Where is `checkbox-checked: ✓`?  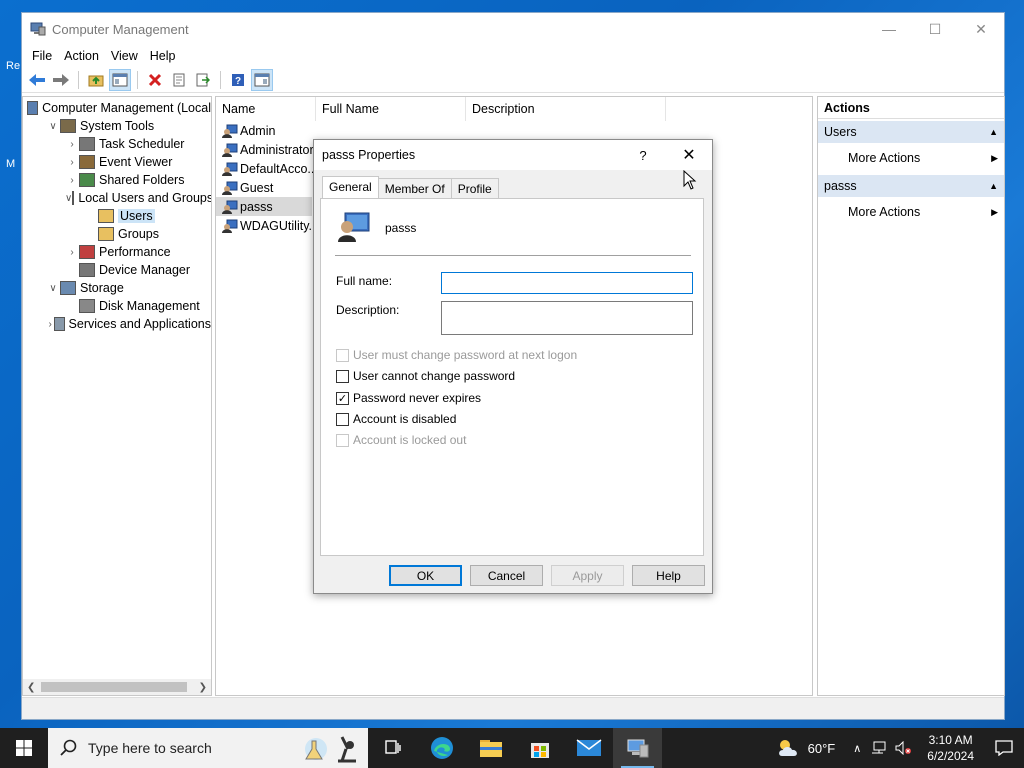 checkbox-checked: ✓ is located at coordinates (342, 398).